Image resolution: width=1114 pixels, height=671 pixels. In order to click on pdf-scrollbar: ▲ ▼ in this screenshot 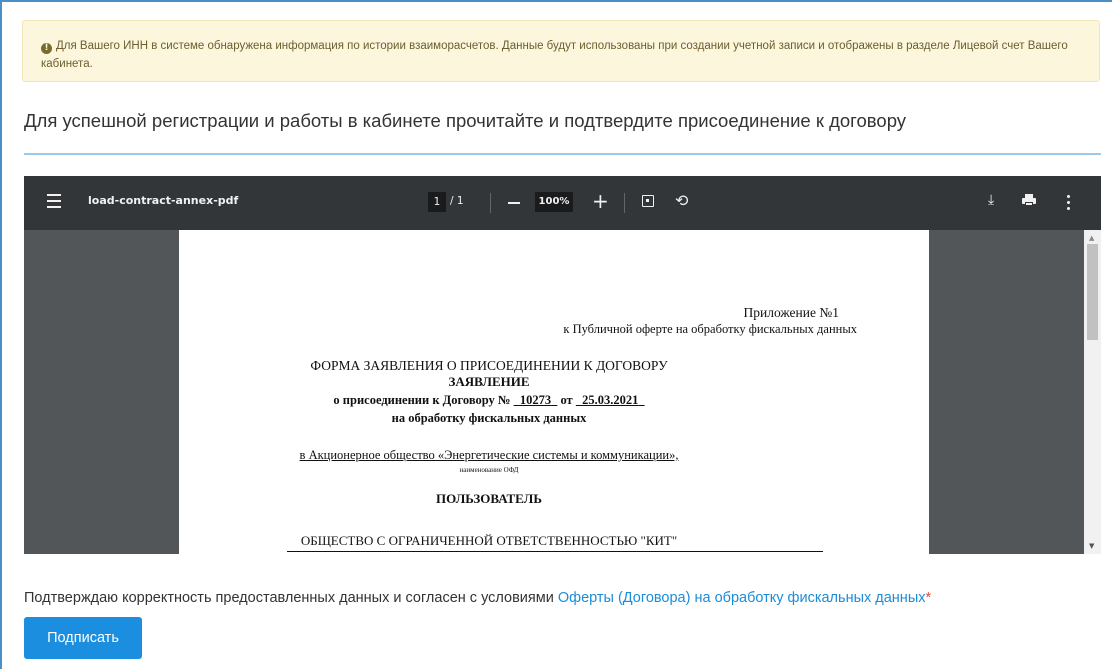, I will do `click(1092, 392)`.